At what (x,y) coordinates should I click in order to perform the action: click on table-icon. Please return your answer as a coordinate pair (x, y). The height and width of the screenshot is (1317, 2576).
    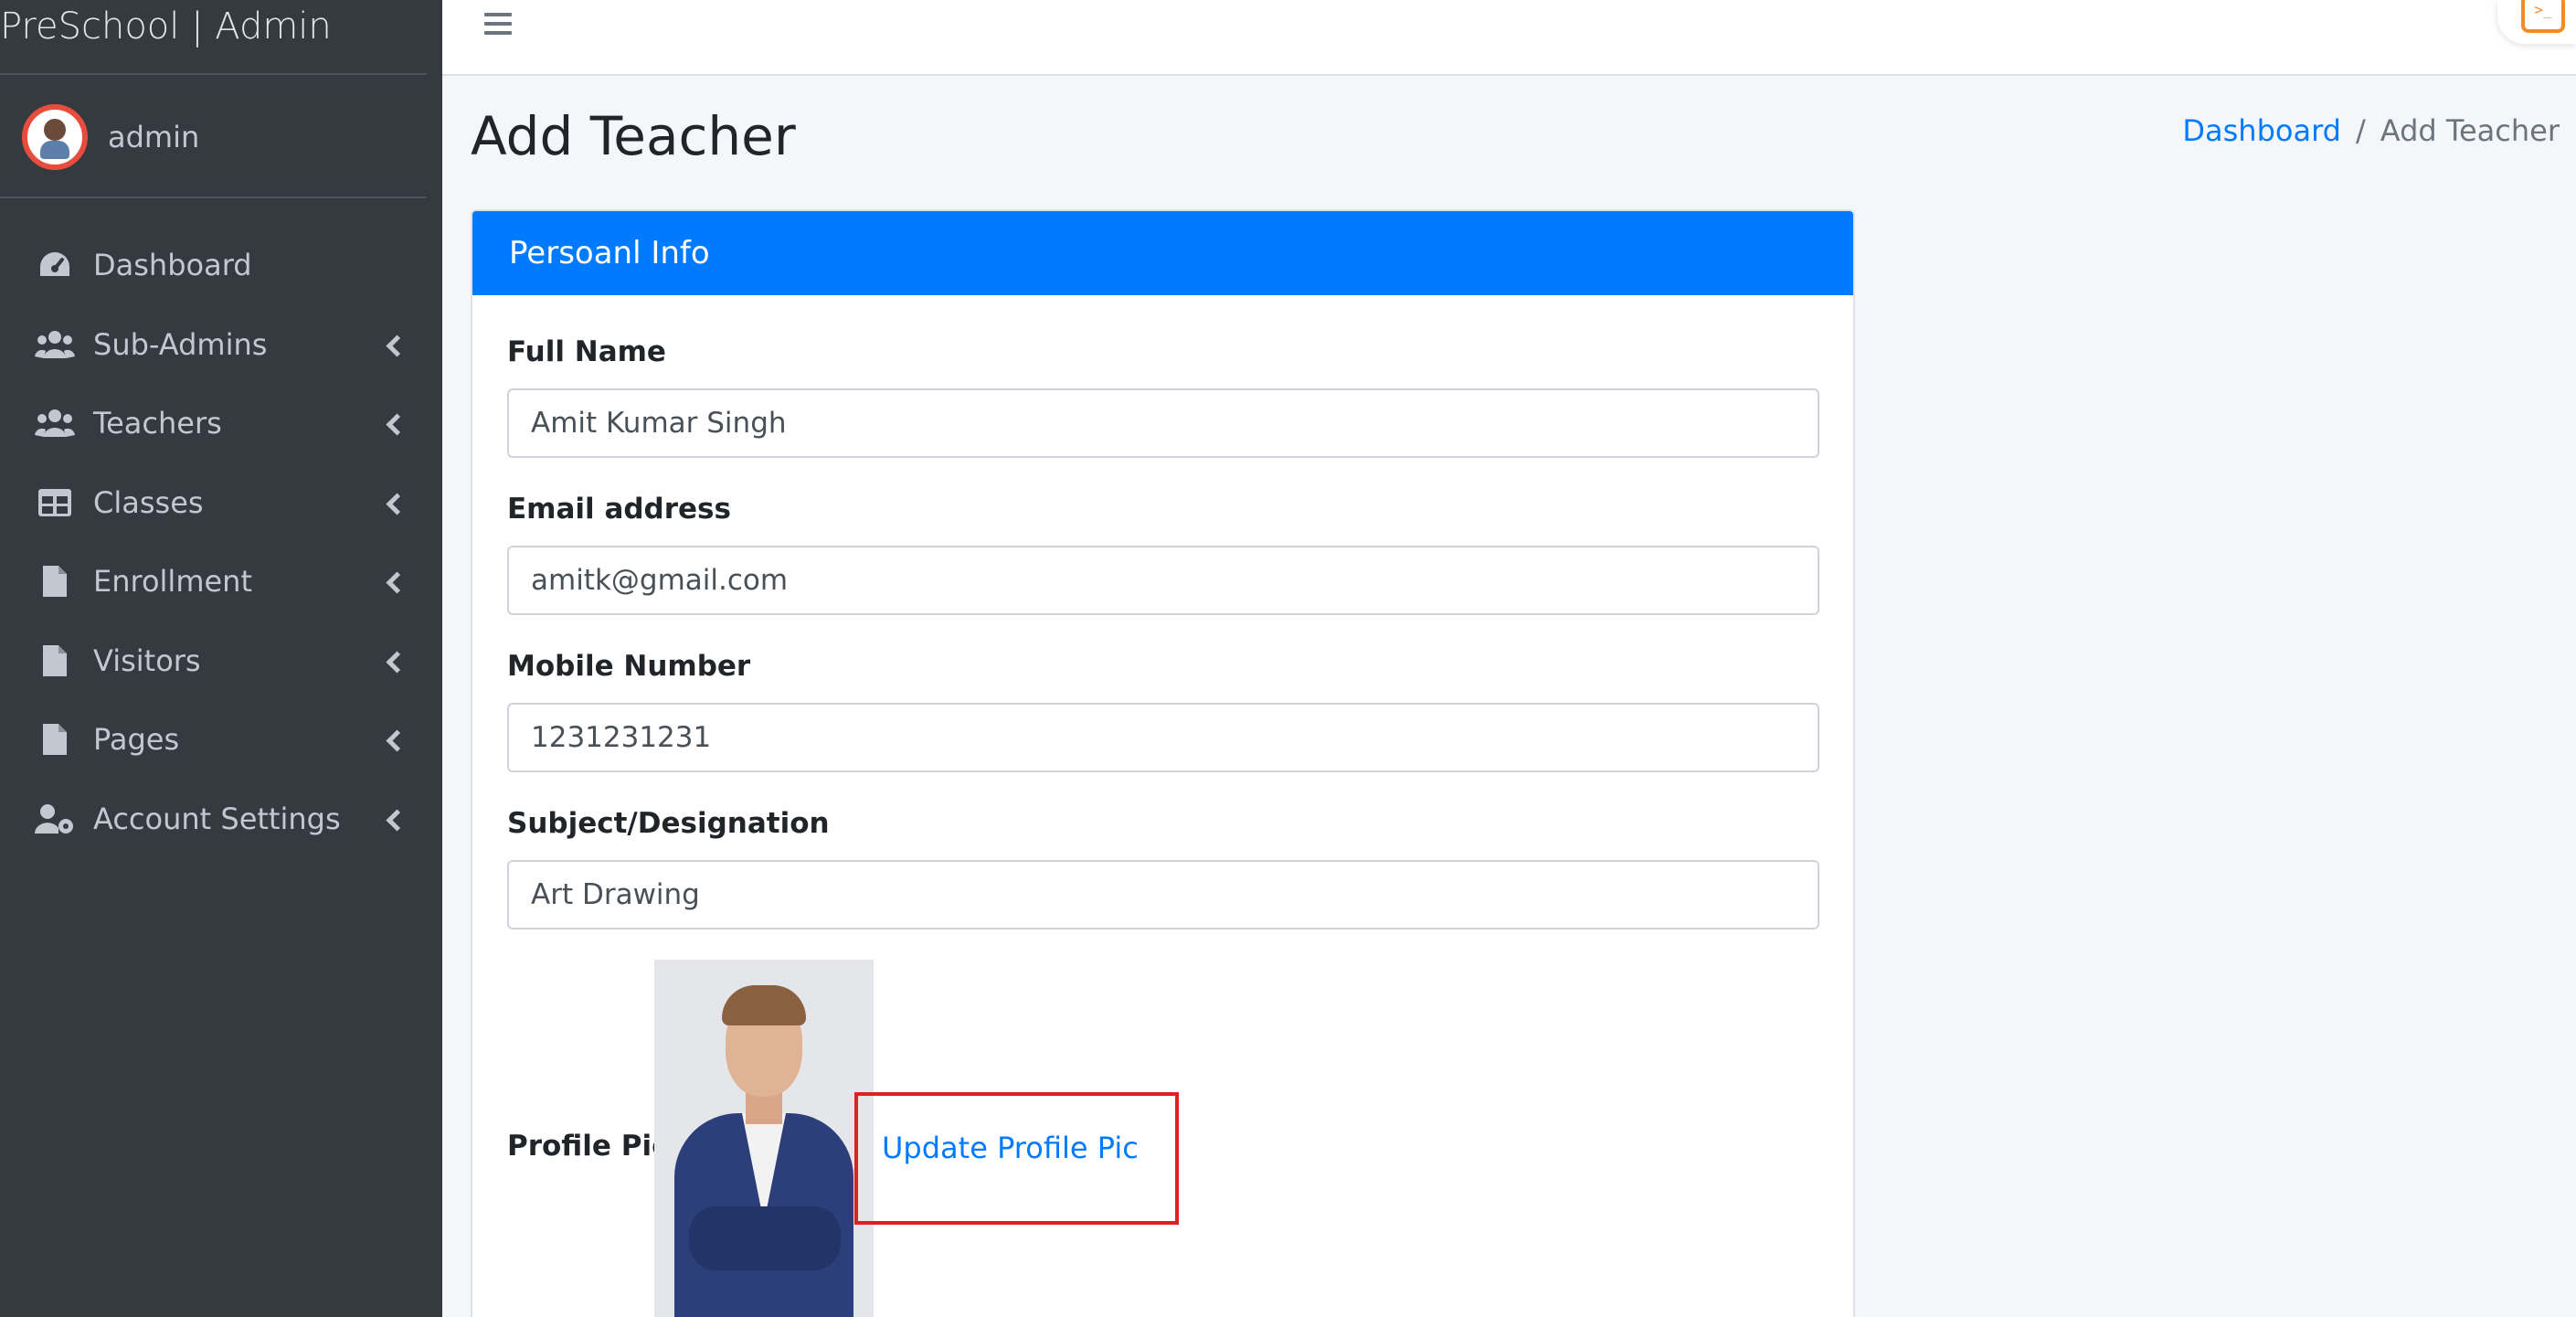
    Looking at the image, I should click on (55, 503).